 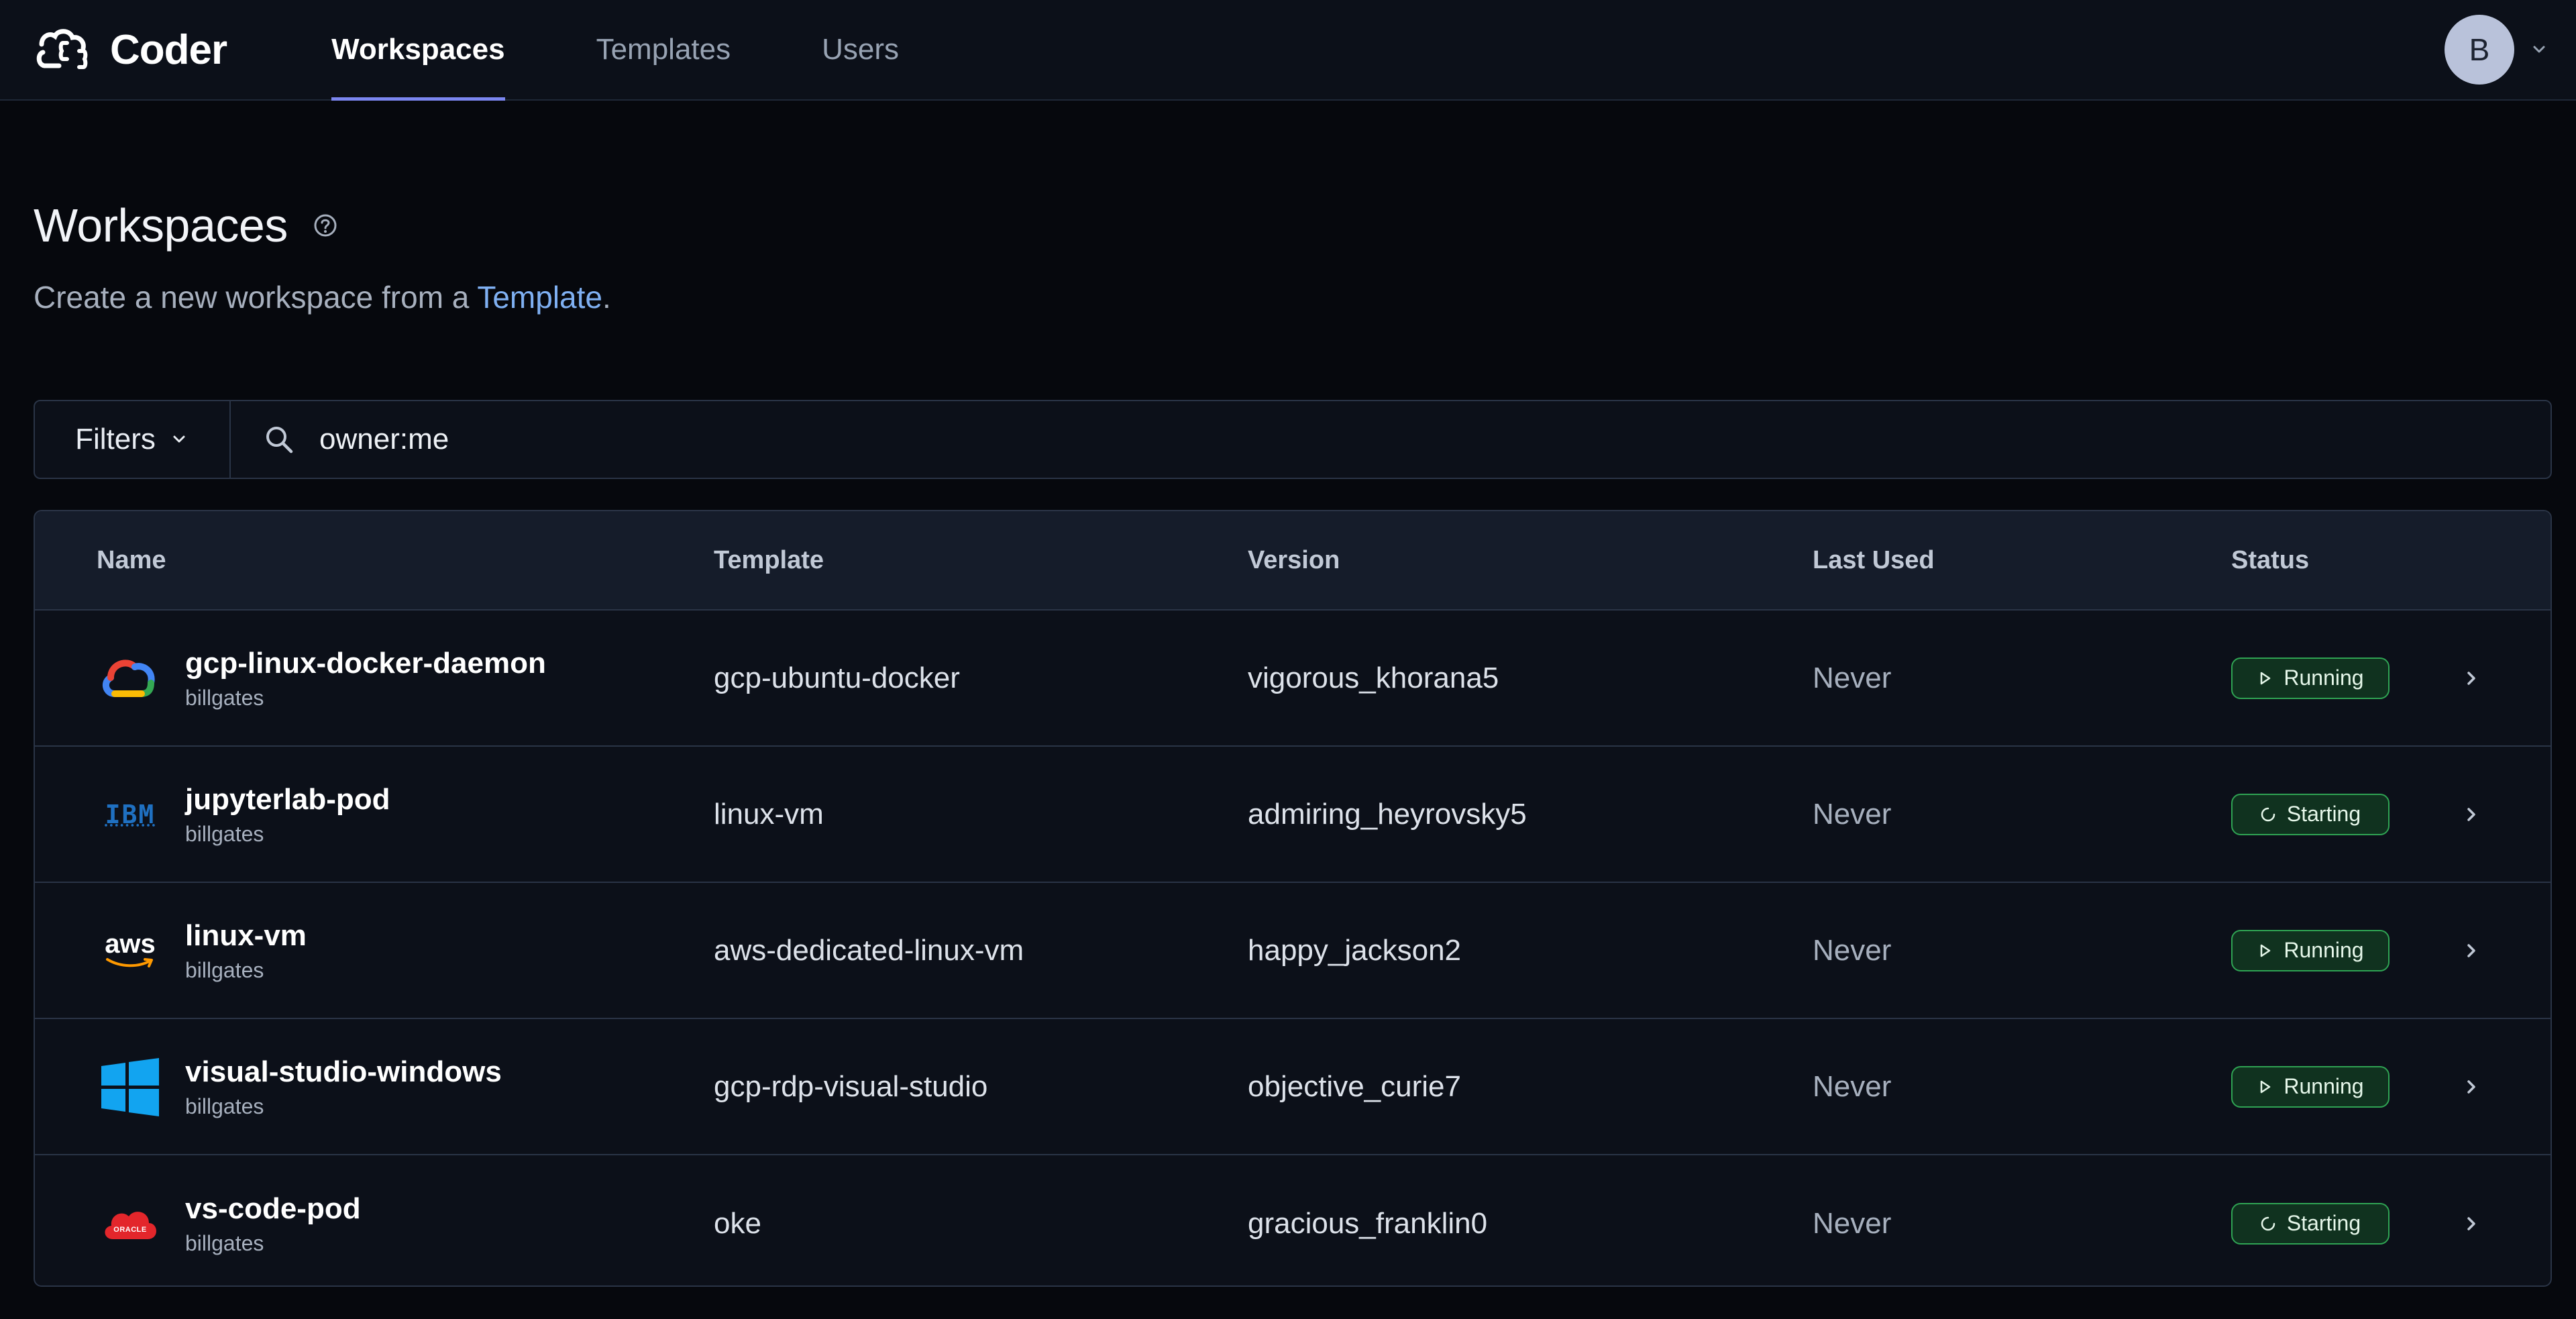 I want to click on workspace-name-cell: gcp-linux-docker-daemon billgates, so click(x=321, y=678).